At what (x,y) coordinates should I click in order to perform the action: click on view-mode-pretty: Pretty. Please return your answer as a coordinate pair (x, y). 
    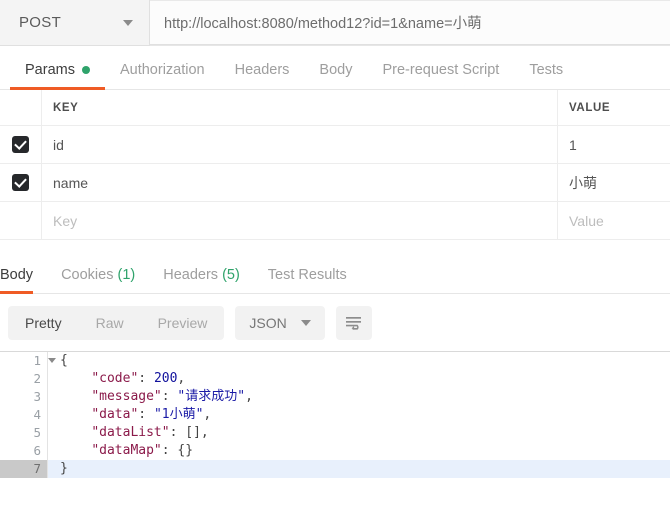
    Looking at the image, I should click on (43, 323).